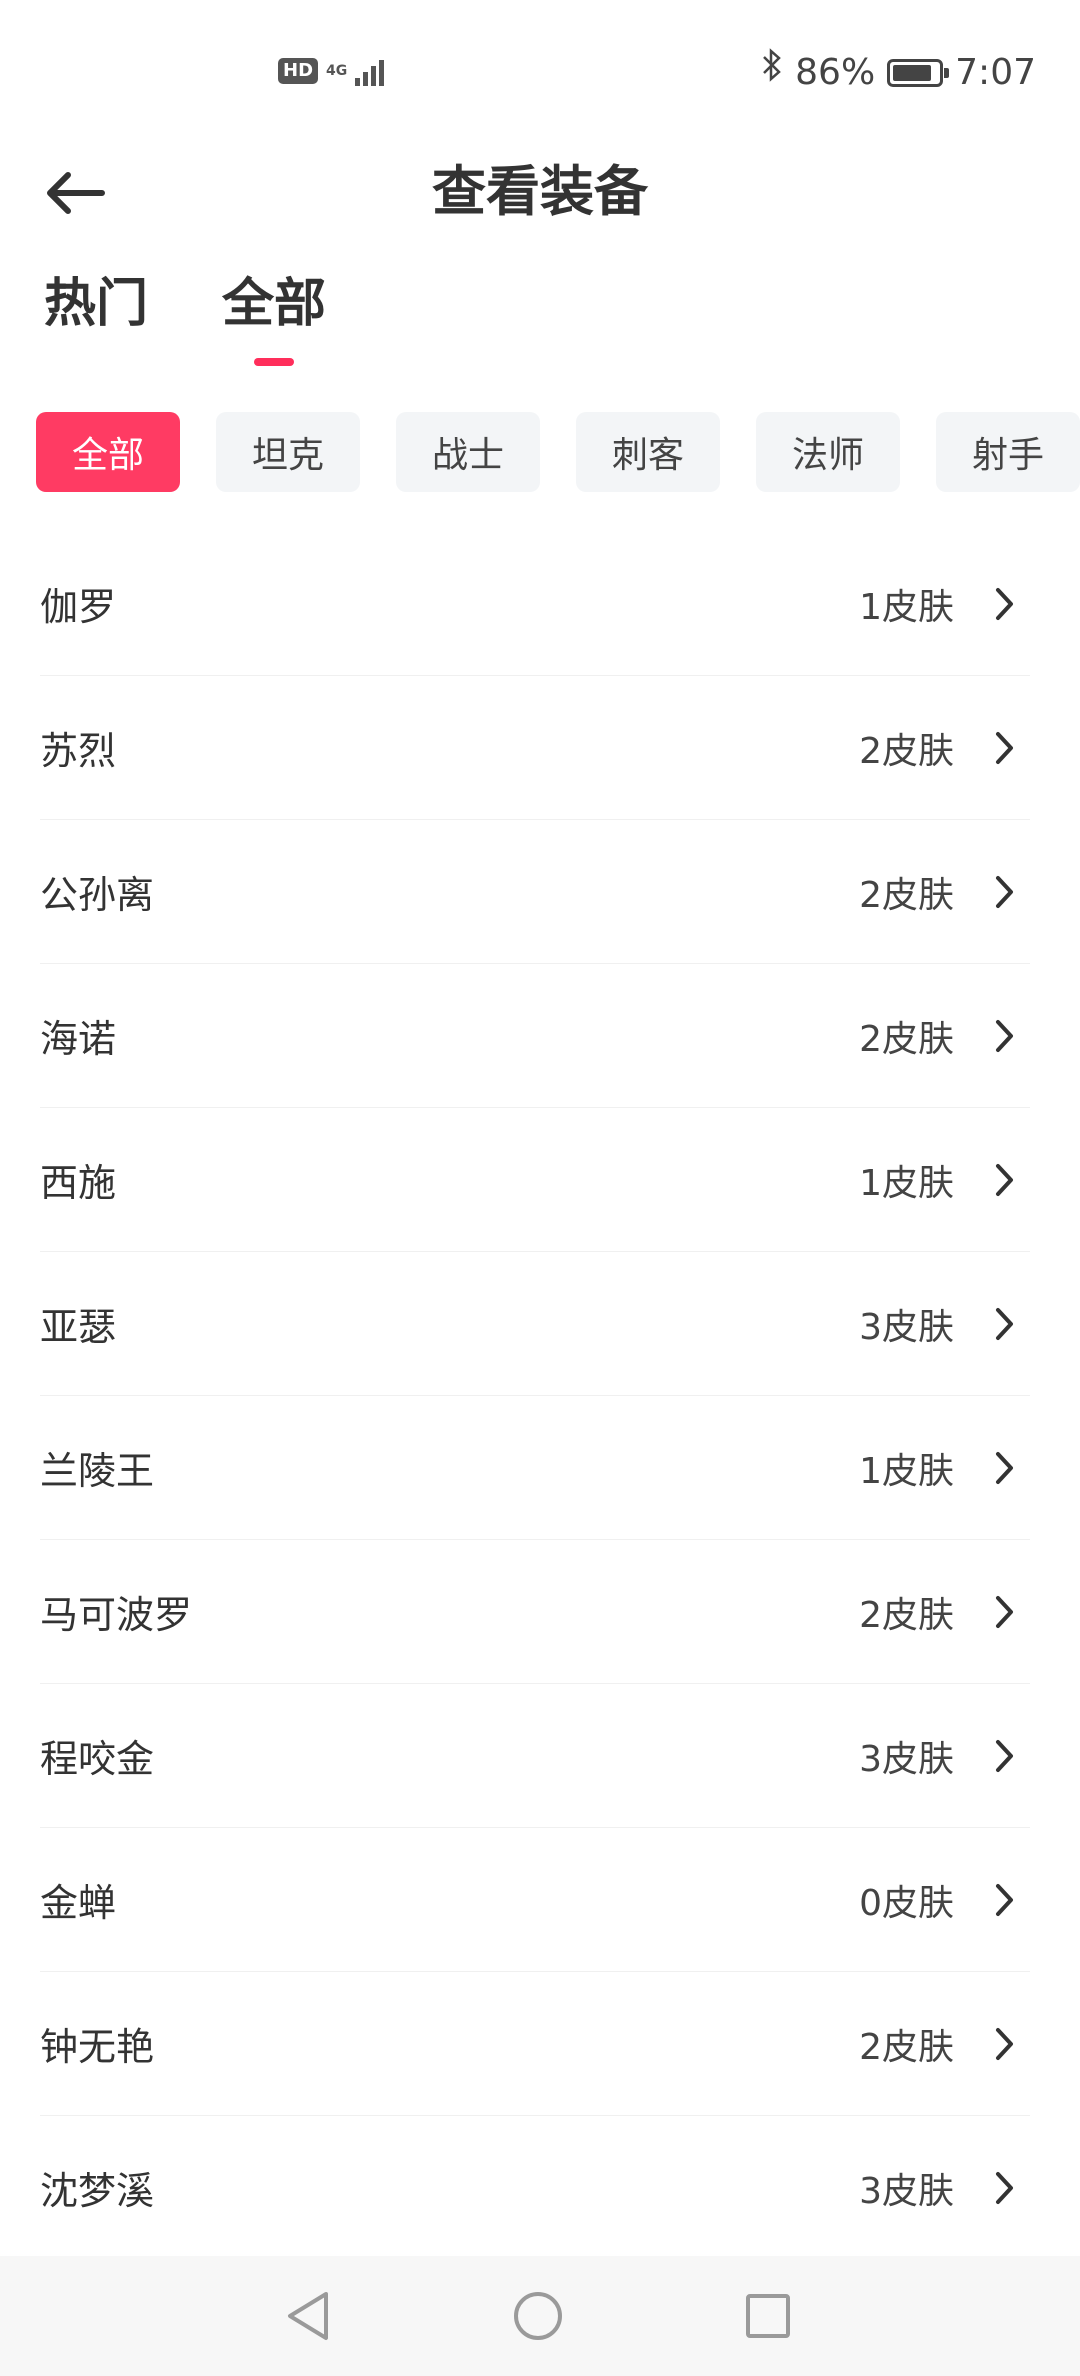  What do you see at coordinates (78, 607) in the screenshot?
I see `hero-name: 伽罗` at bounding box center [78, 607].